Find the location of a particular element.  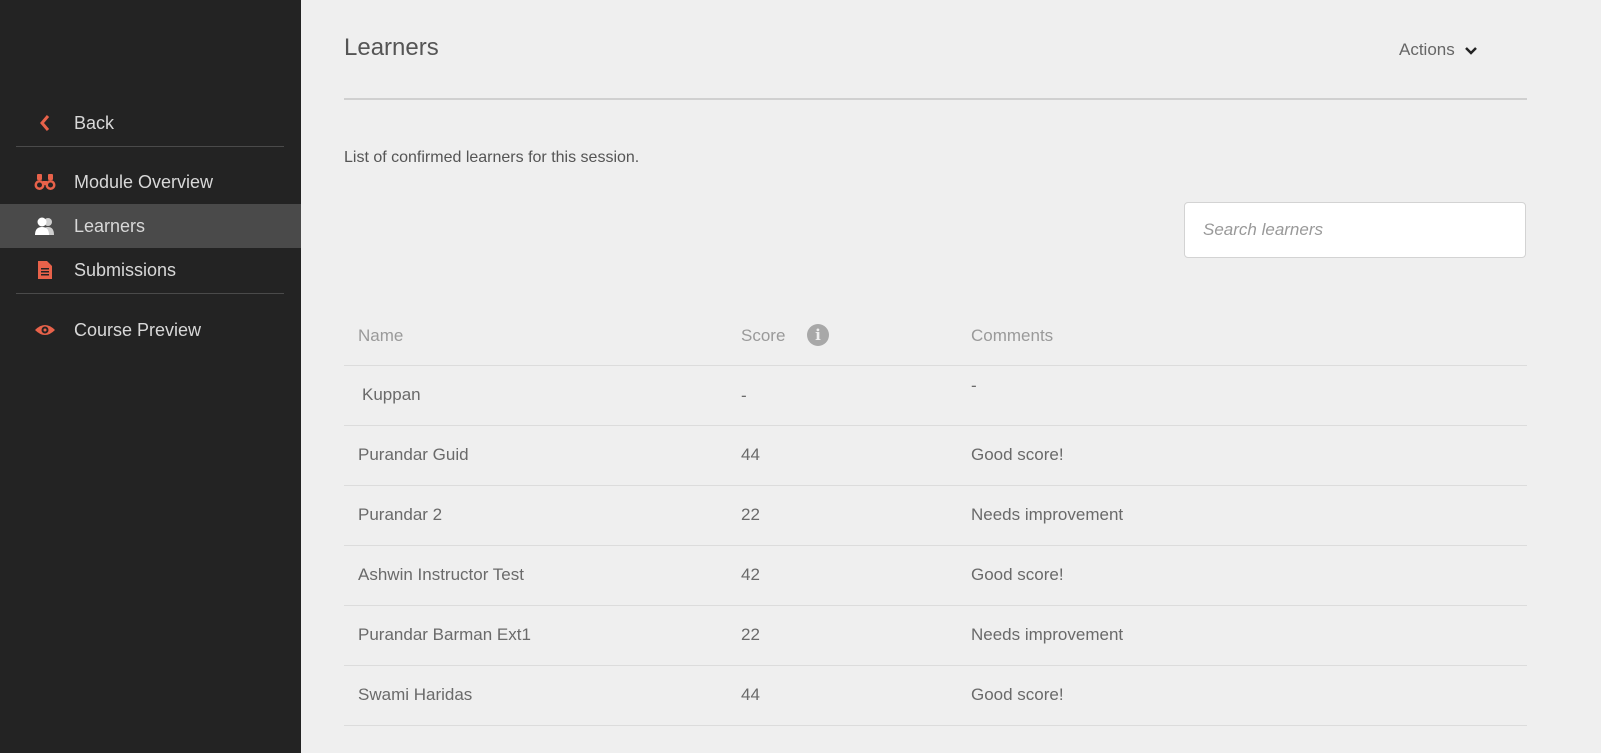

table-header: Name Score i Comments is located at coordinates (935, 335).